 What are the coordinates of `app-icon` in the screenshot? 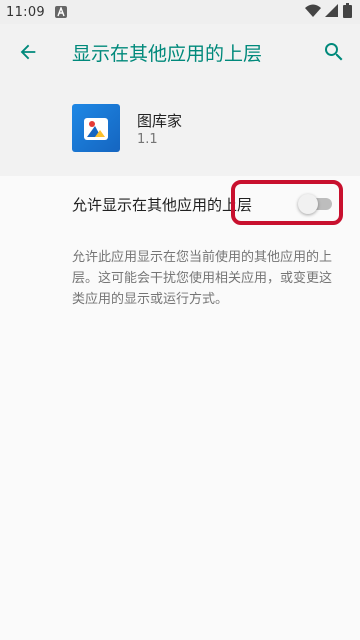 It's located at (96, 128).